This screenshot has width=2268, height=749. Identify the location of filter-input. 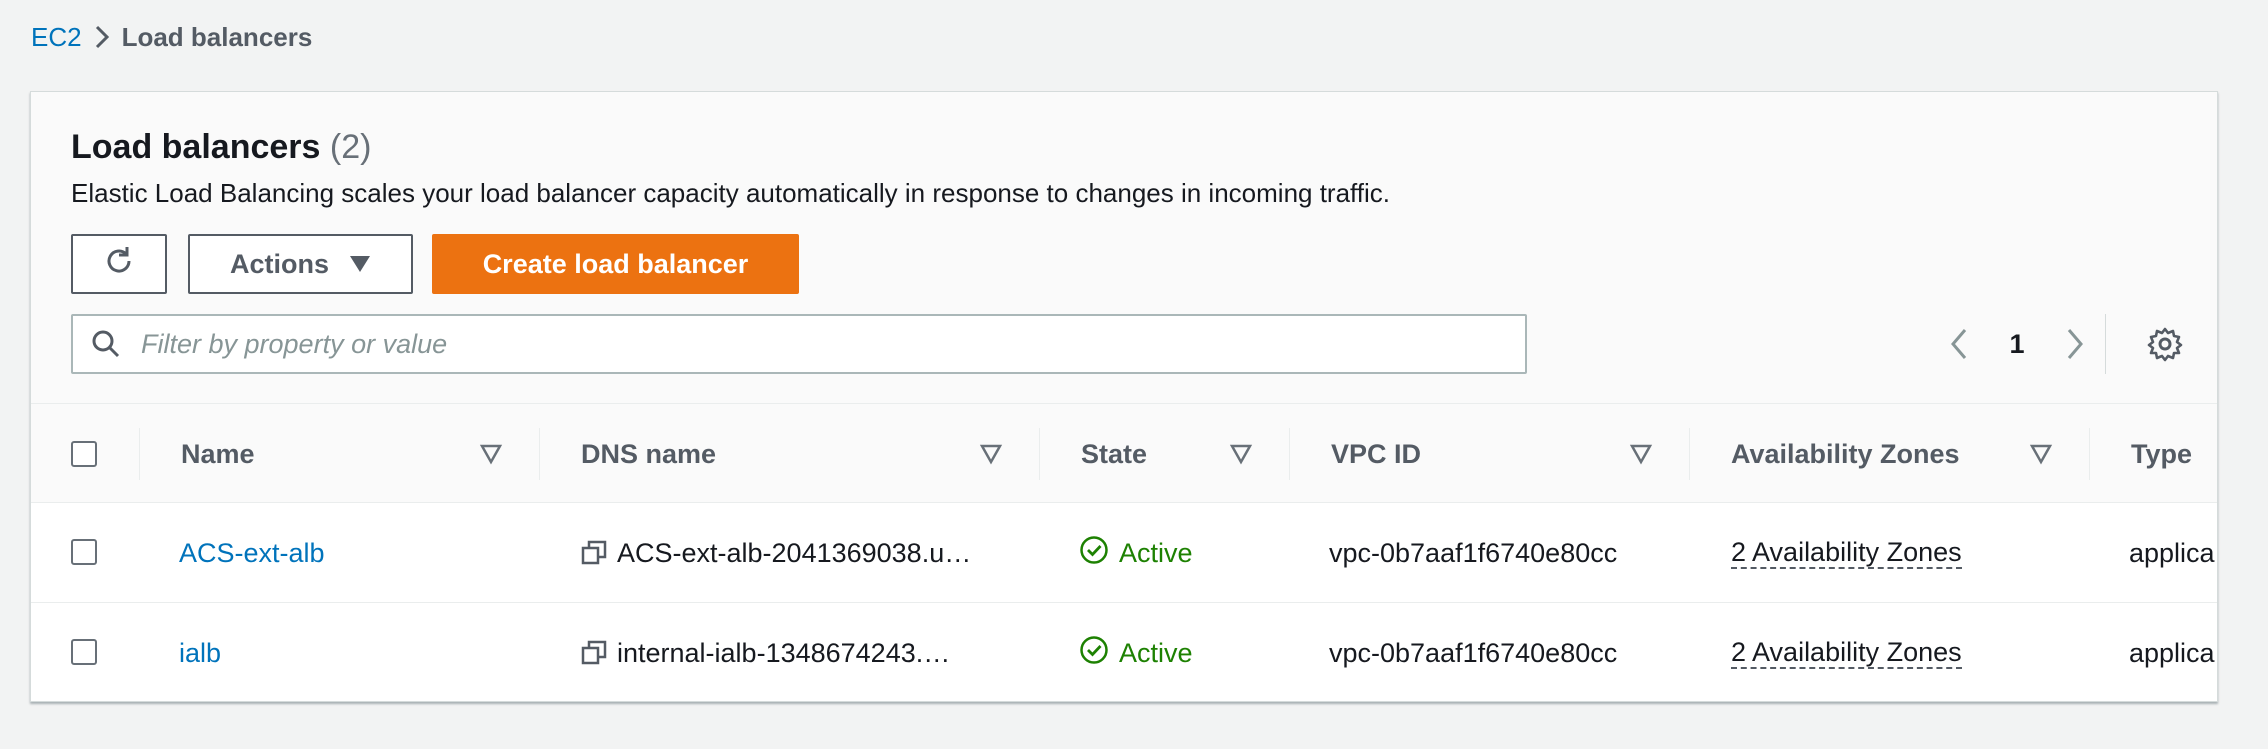
(821, 344).